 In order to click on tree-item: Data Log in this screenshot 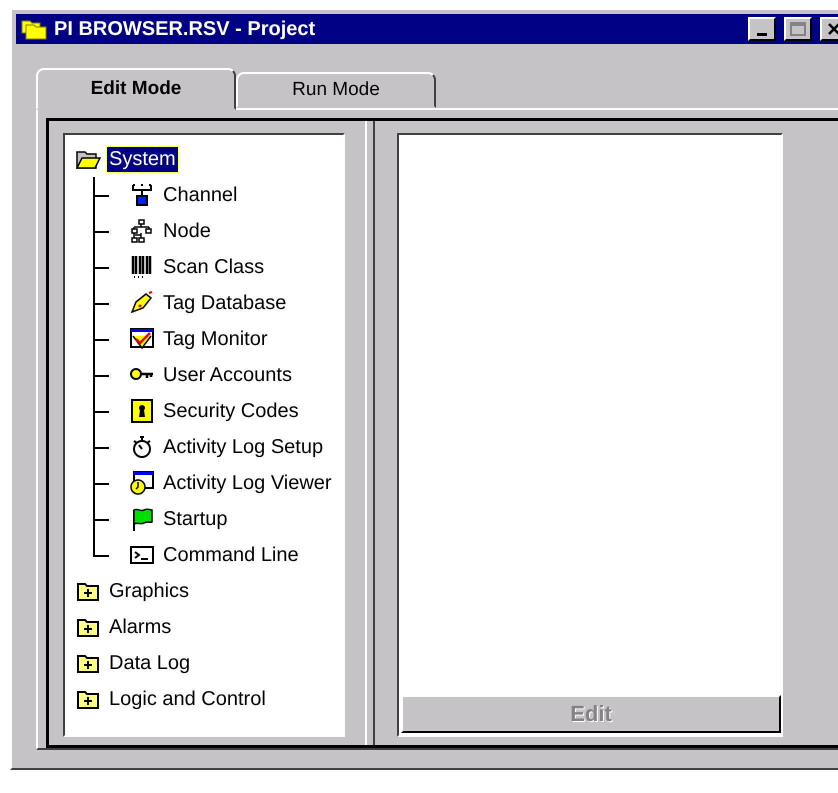, I will do `click(149, 663)`.